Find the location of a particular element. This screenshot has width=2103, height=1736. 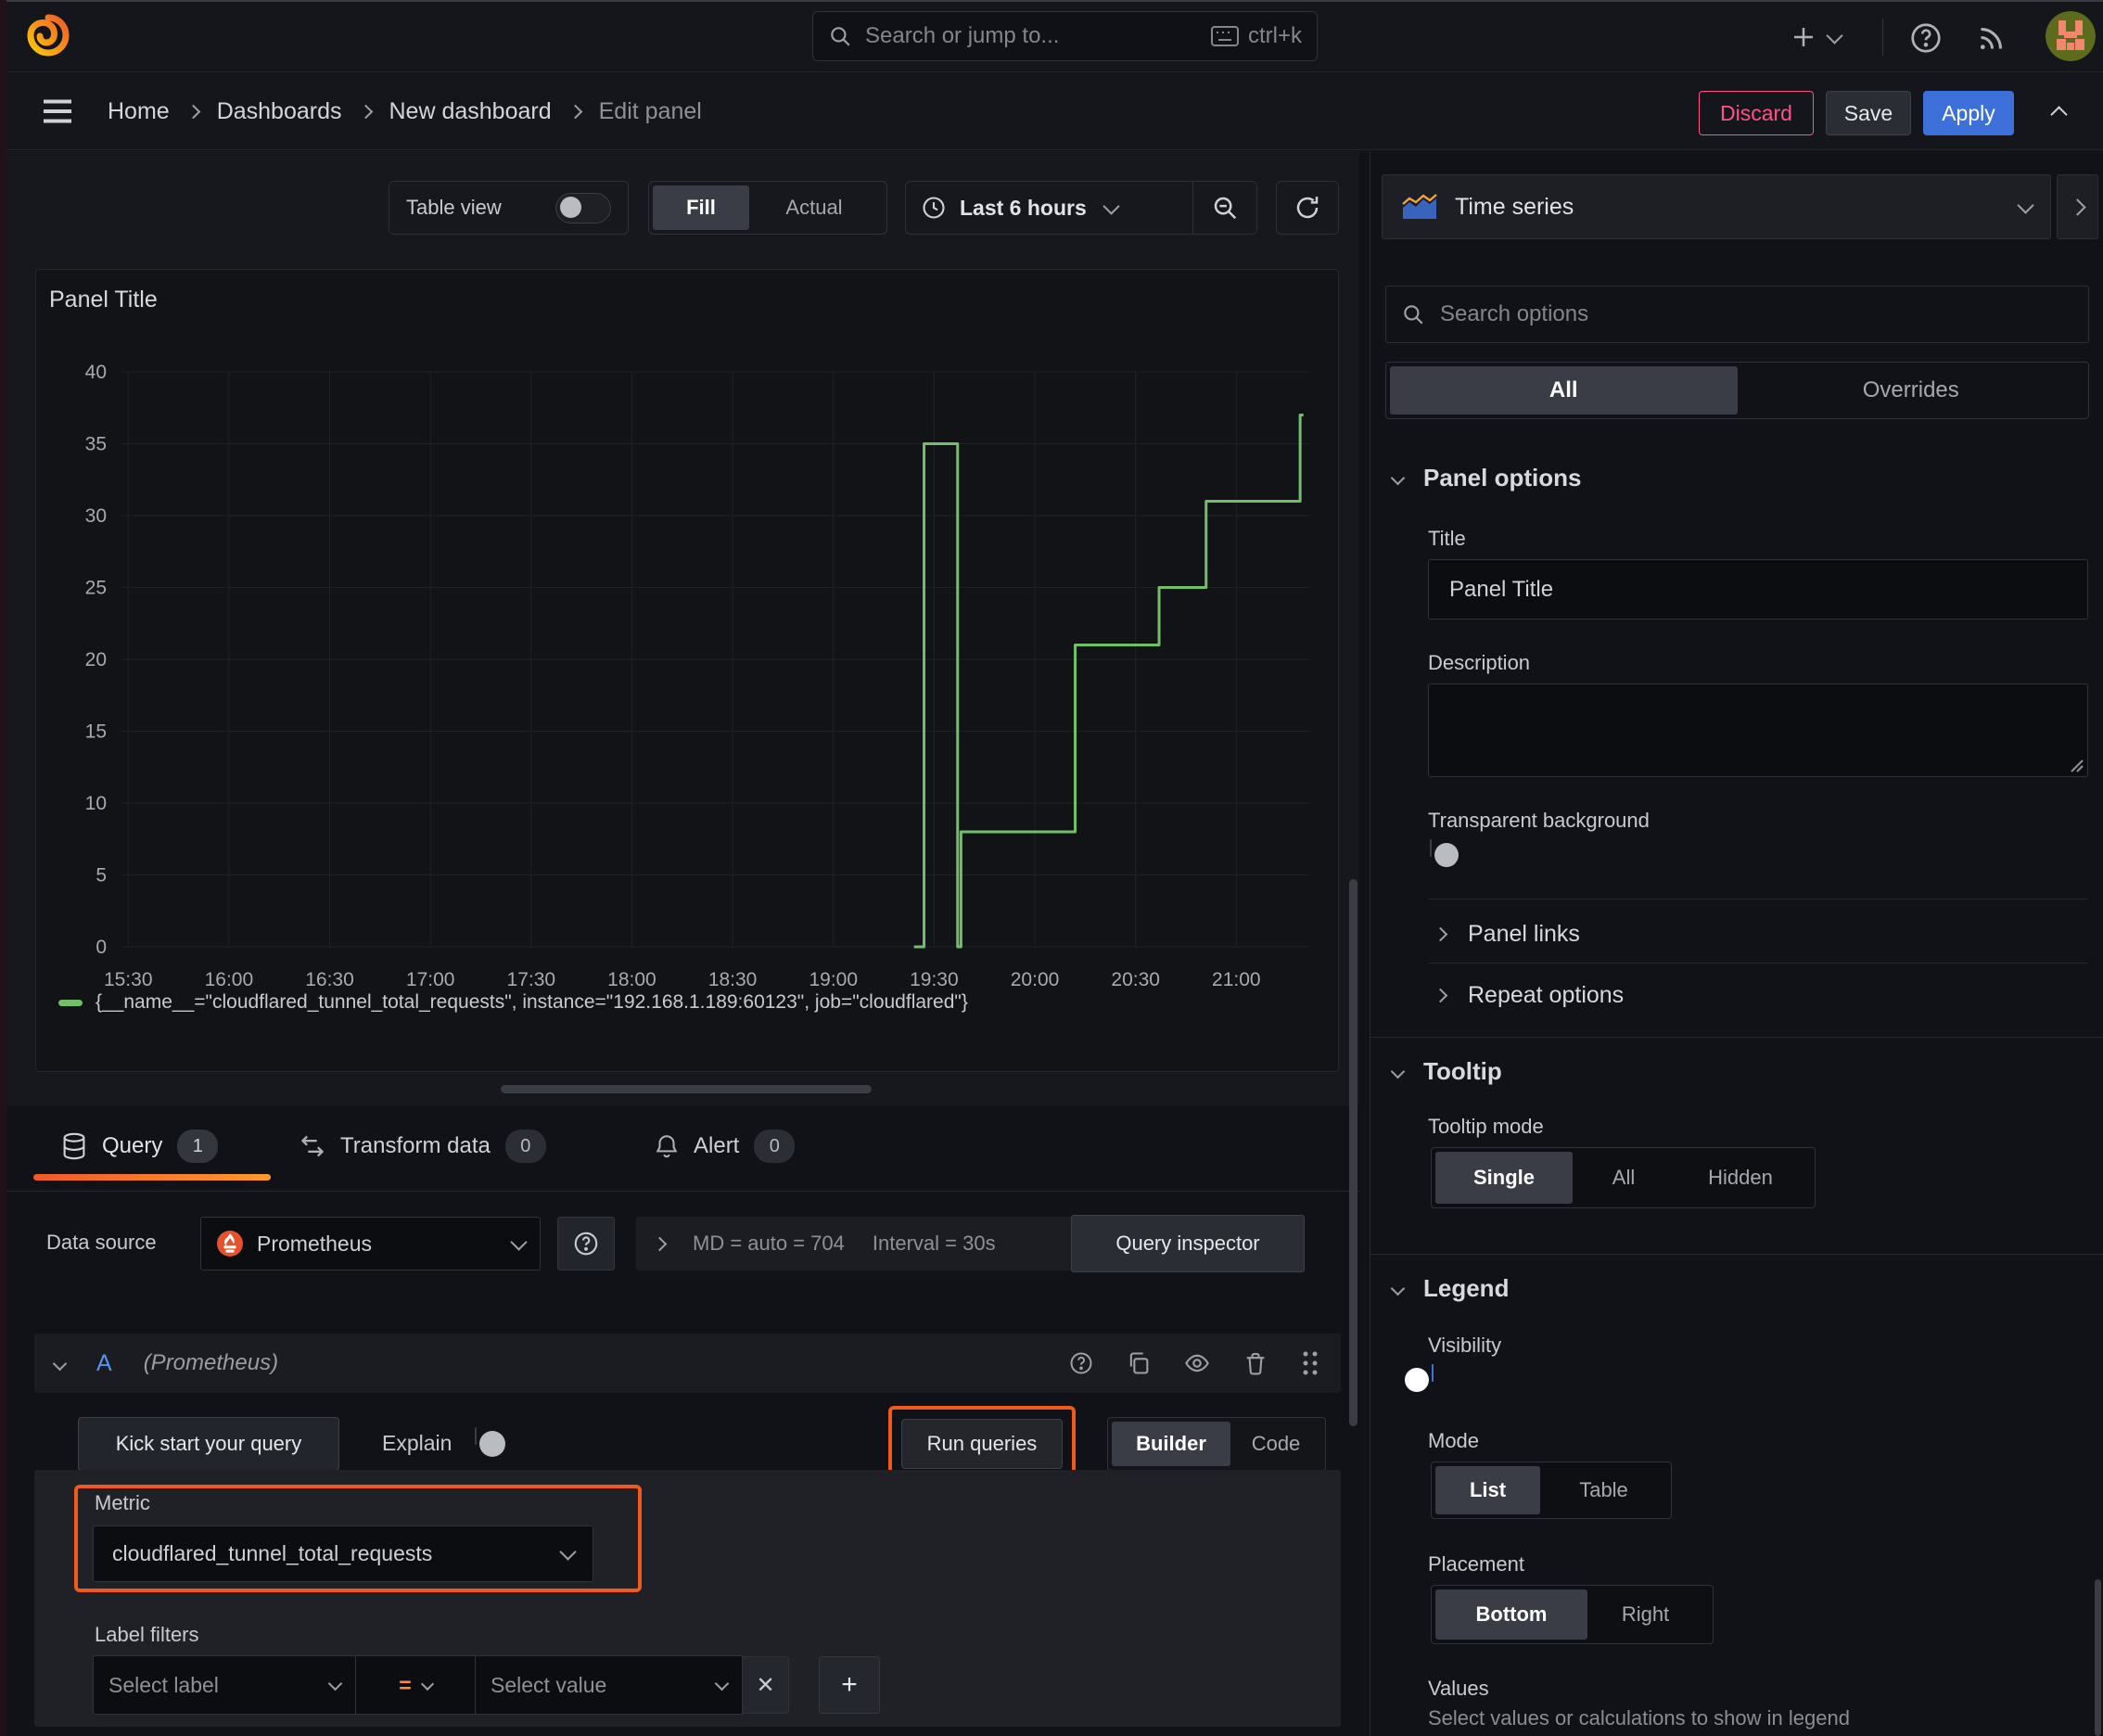

panel-title-input is located at coordinates (1758, 589).